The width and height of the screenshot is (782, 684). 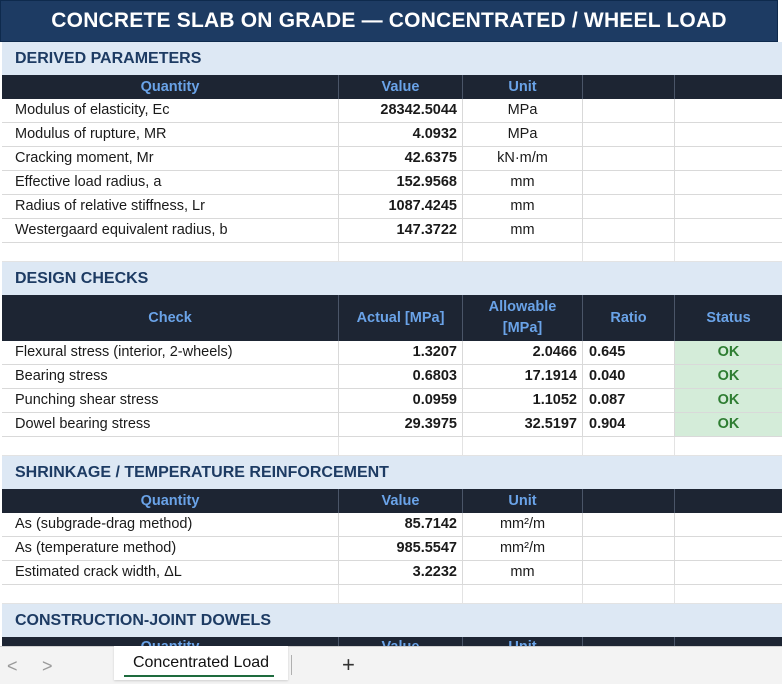 I want to click on quantity-label-cell: Effective load radius, a, so click(x=170, y=182).